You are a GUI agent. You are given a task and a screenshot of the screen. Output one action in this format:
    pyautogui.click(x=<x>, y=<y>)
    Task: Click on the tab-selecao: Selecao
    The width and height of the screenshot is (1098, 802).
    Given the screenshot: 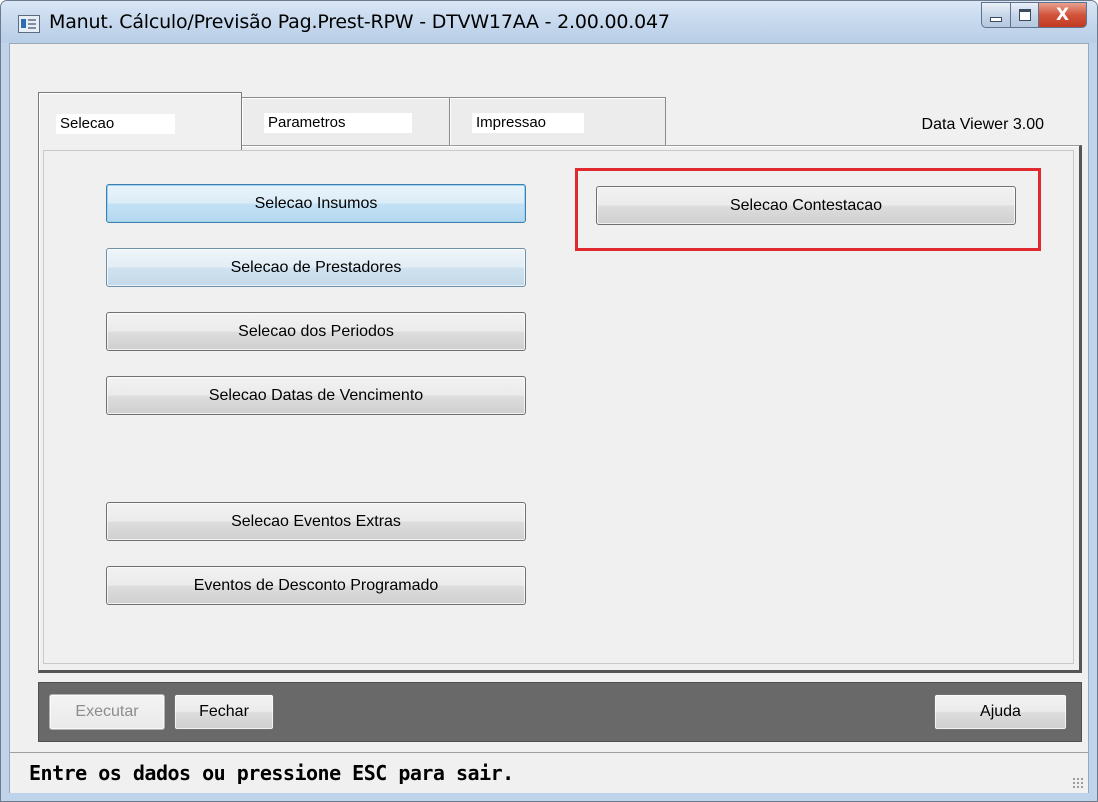 What is the action you would take?
    pyautogui.click(x=140, y=121)
    